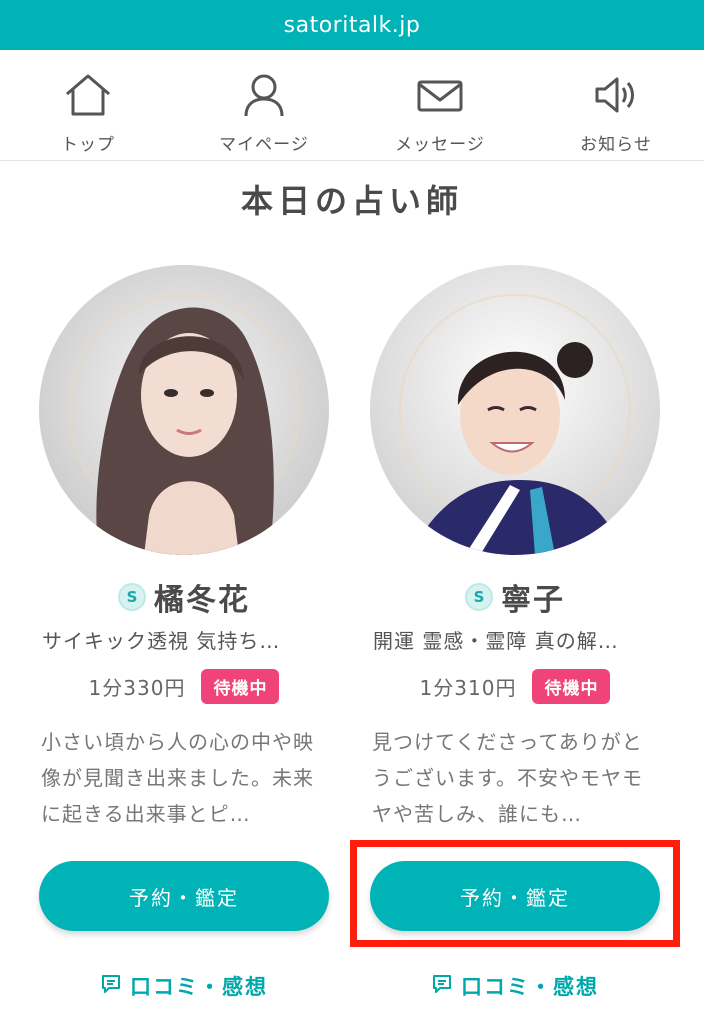 Image resolution: width=704 pixels, height=1024 pixels. I want to click on url-text: satoritalk.jp, so click(352, 25).